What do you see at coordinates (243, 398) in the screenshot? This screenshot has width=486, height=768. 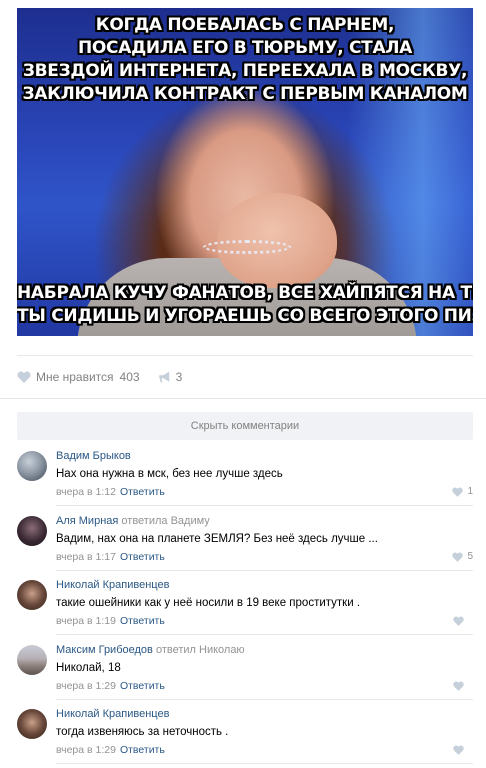 I see `section-divider` at bounding box center [243, 398].